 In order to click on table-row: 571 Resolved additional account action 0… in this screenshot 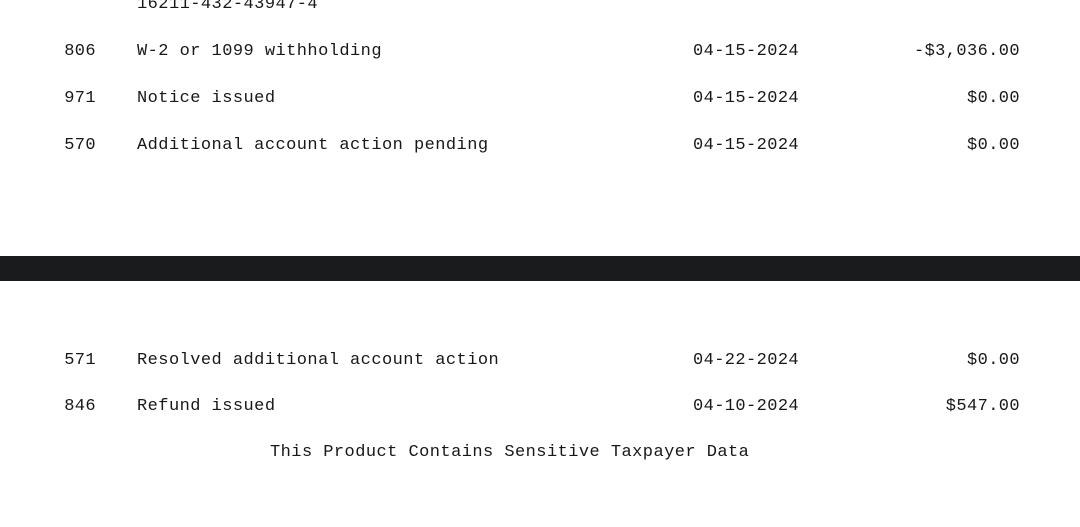, I will do `click(540, 361)`.